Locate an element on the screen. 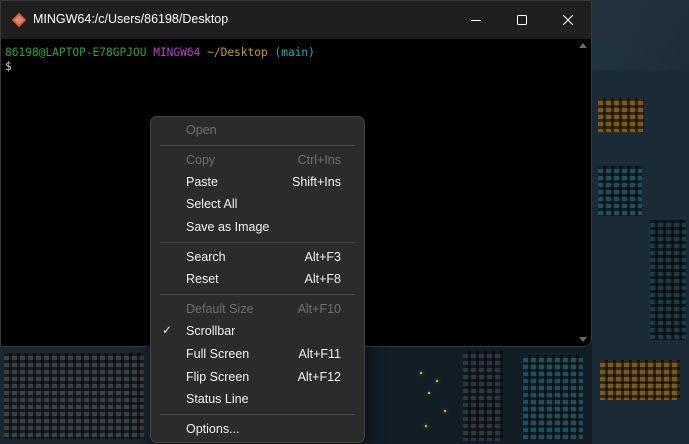 The width and height of the screenshot is (689, 444). menu-item-copy: Copy Ctrl+Ins is located at coordinates (257, 160).